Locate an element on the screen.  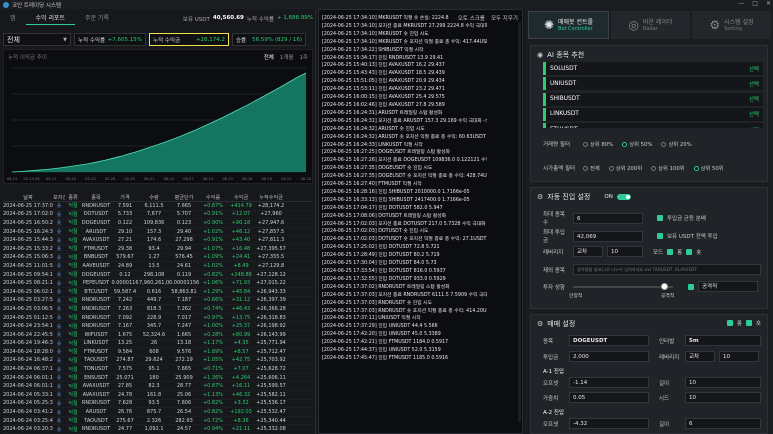
auto-scroll-toggle: 오토 스크롤 is located at coordinates (471, 18).